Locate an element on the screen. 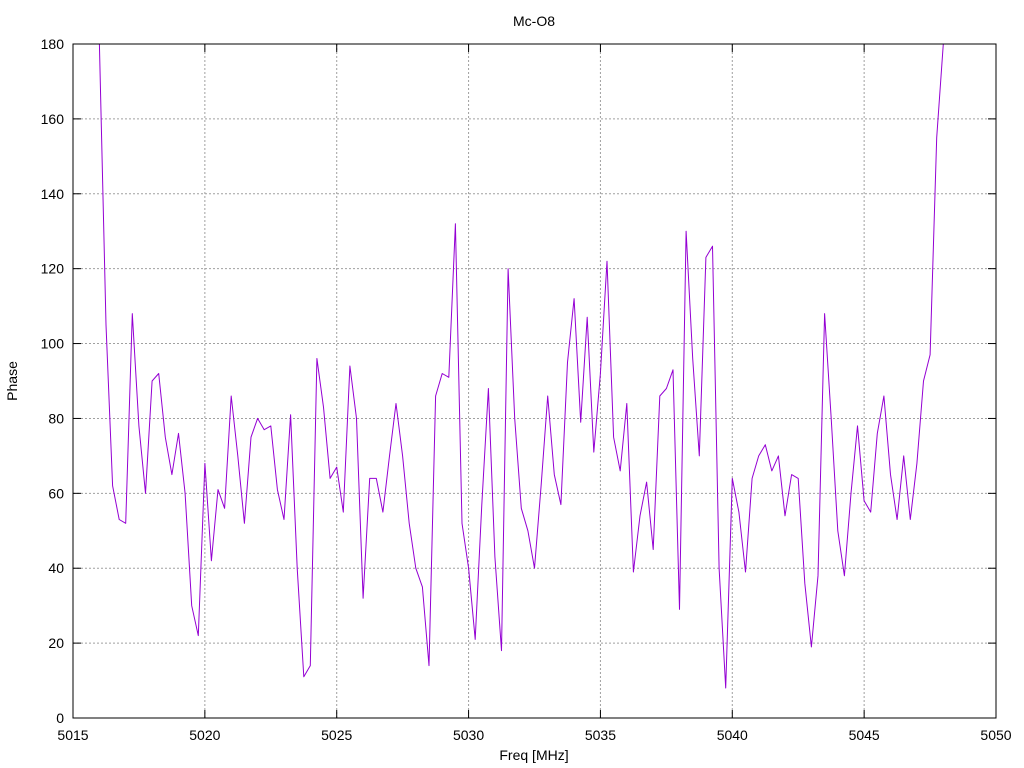  y-axis-label: Phase is located at coordinates (12, 381).